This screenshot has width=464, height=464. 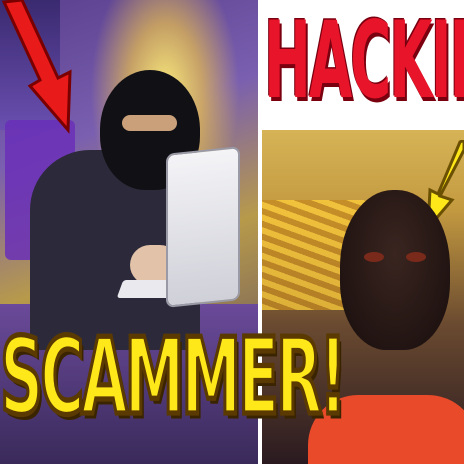 I want to click on laptop, so click(x=203, y=227).